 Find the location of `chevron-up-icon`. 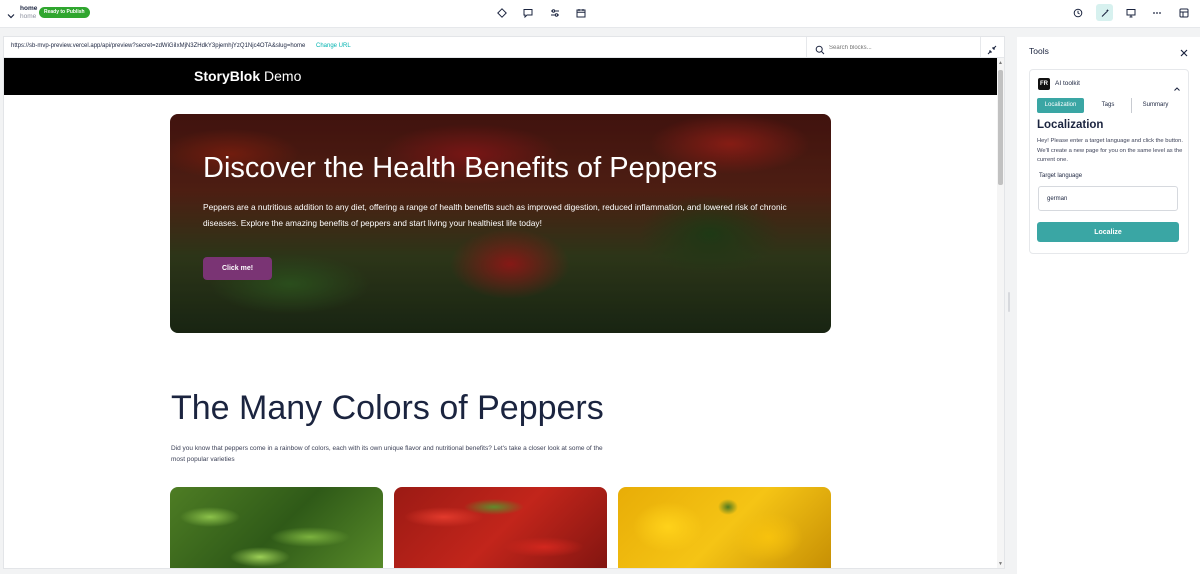

chevron-up-icon is located at coordinates (1177, 85).